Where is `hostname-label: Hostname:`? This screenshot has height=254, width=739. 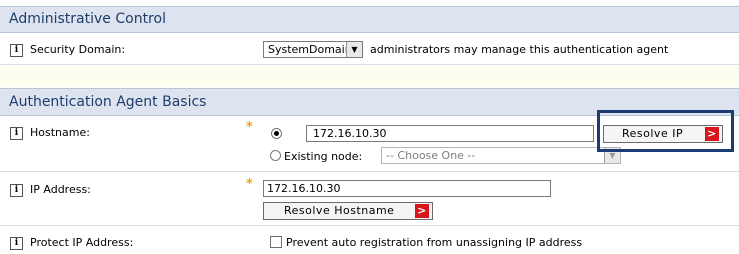
hostname-label: Hostname: is located at coordinates (60, 132).